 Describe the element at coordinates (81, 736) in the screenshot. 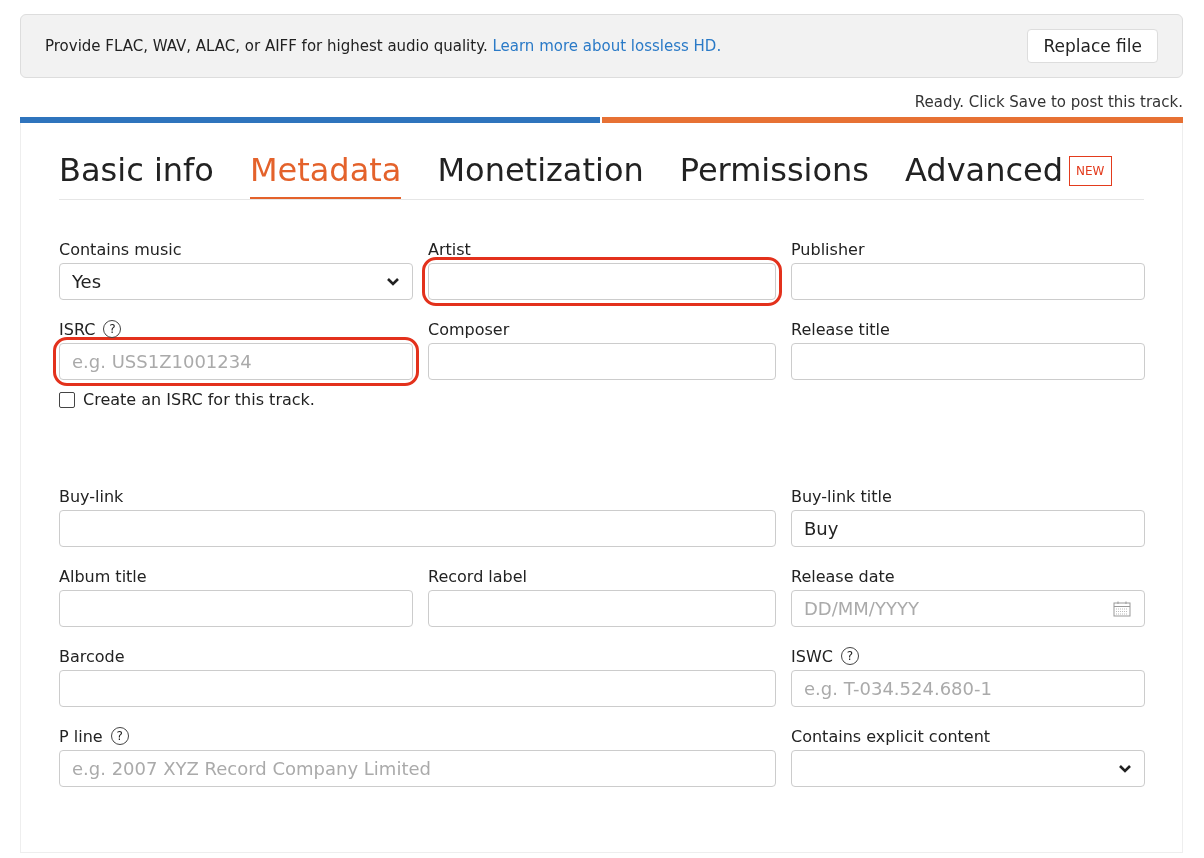

I see `field-label: P line` at that location.